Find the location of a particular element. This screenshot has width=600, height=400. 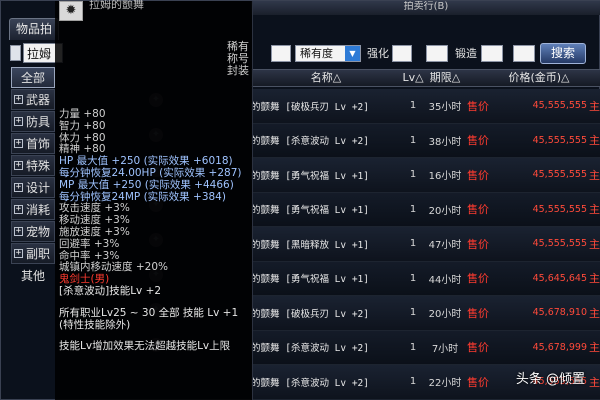

header-time: 期限△ is located at coordinates (445, 78).